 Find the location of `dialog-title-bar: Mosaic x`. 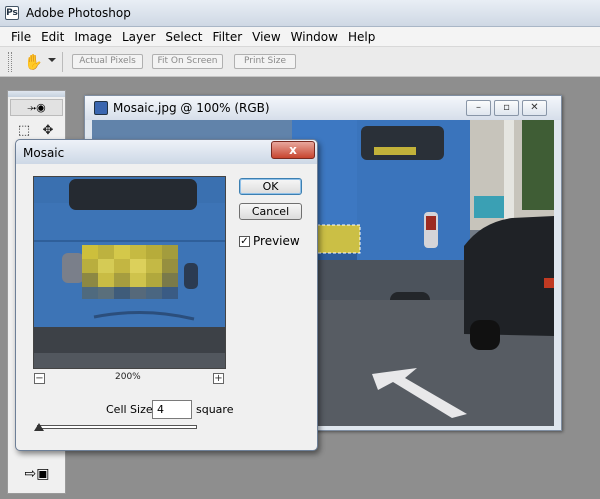

dialog-title-bar: Mosaic x is located at coordinates (166, 152).